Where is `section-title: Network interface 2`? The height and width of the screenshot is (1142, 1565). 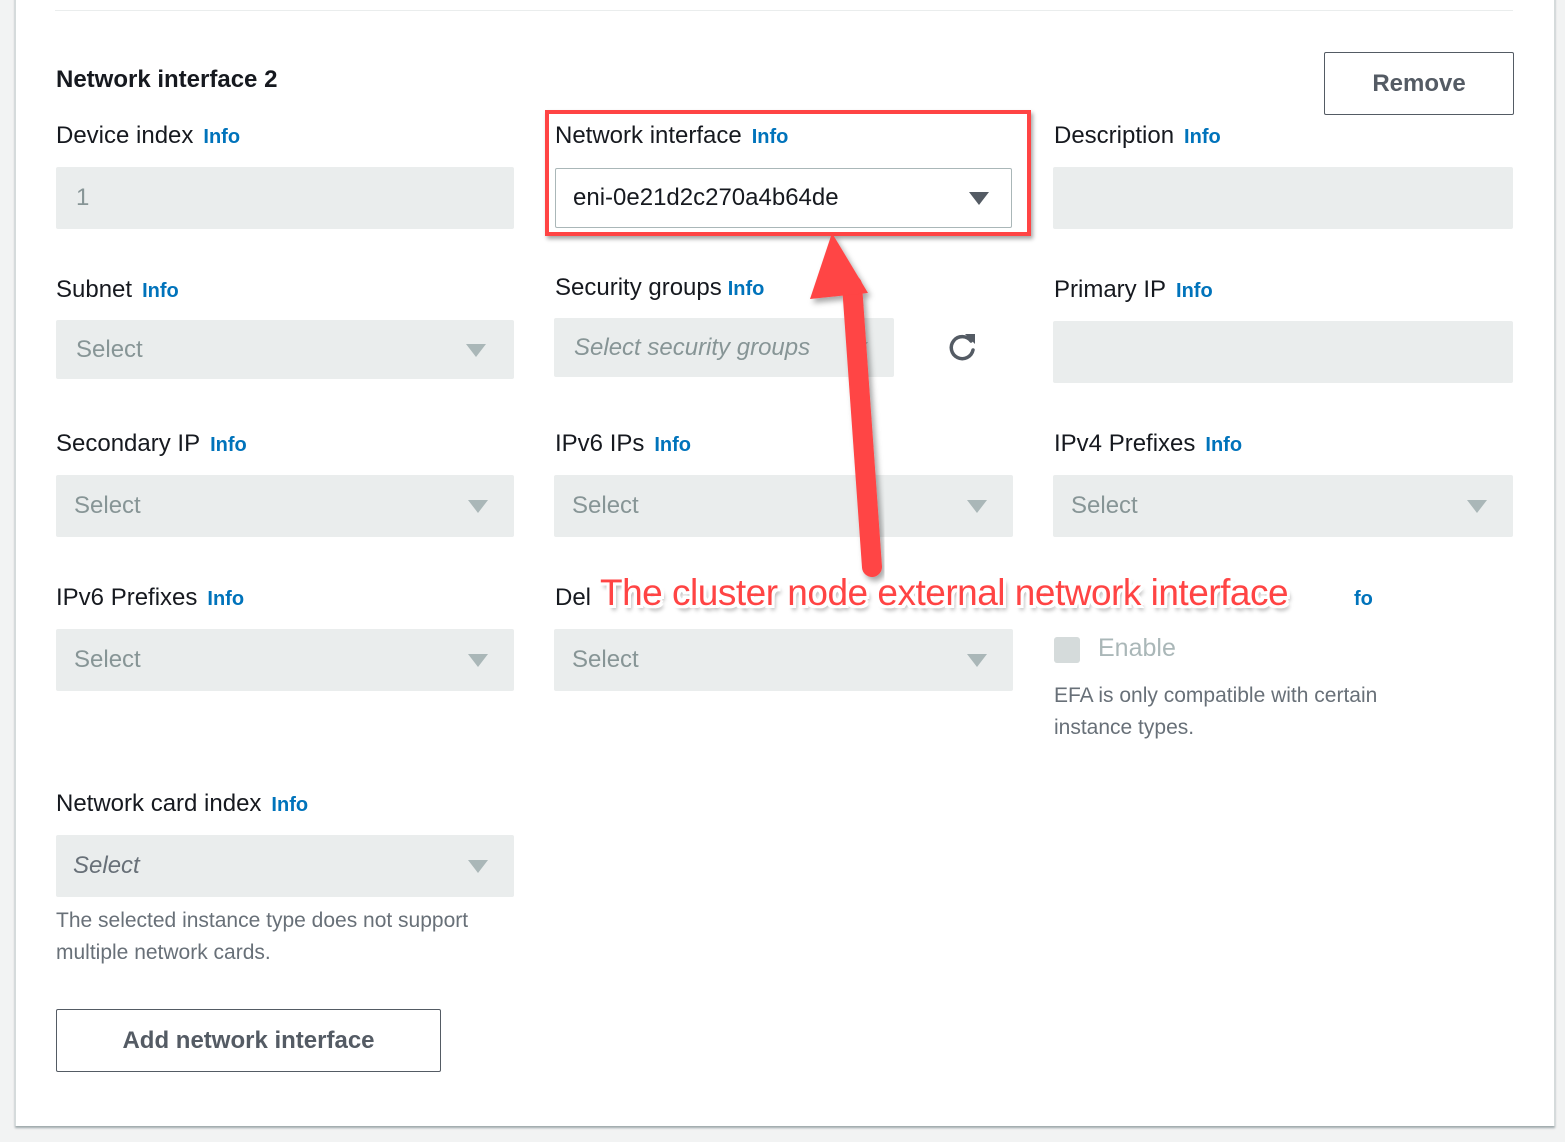
section-title: Network interface 2 is located at coordinates (167, 79).